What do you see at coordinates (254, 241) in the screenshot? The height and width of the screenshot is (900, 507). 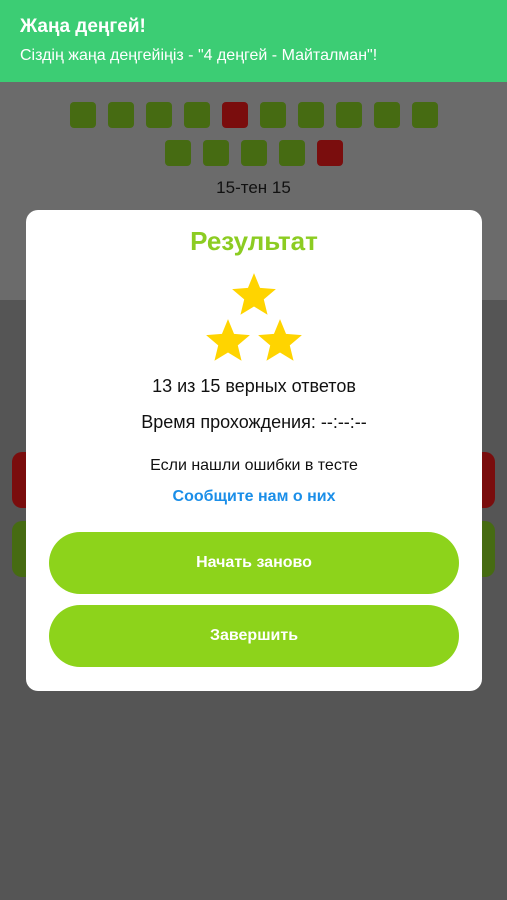 I see `result-title: Результат` at bounding box center [254, 241].